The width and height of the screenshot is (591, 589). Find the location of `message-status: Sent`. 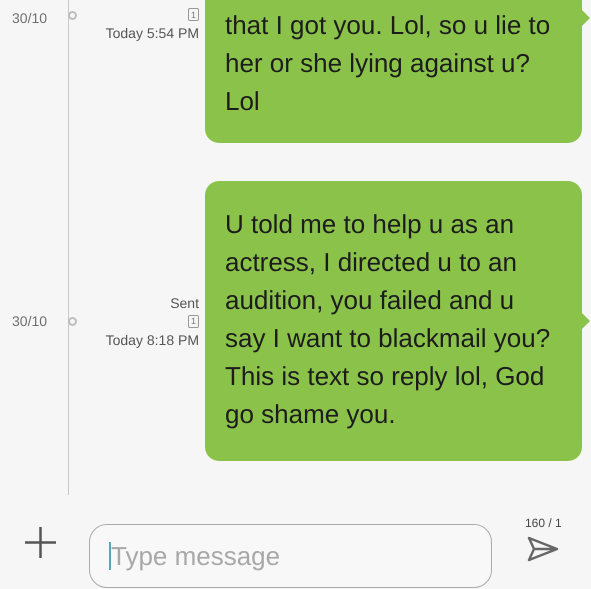

message-status: Sent is located at coordinates (184, 302).